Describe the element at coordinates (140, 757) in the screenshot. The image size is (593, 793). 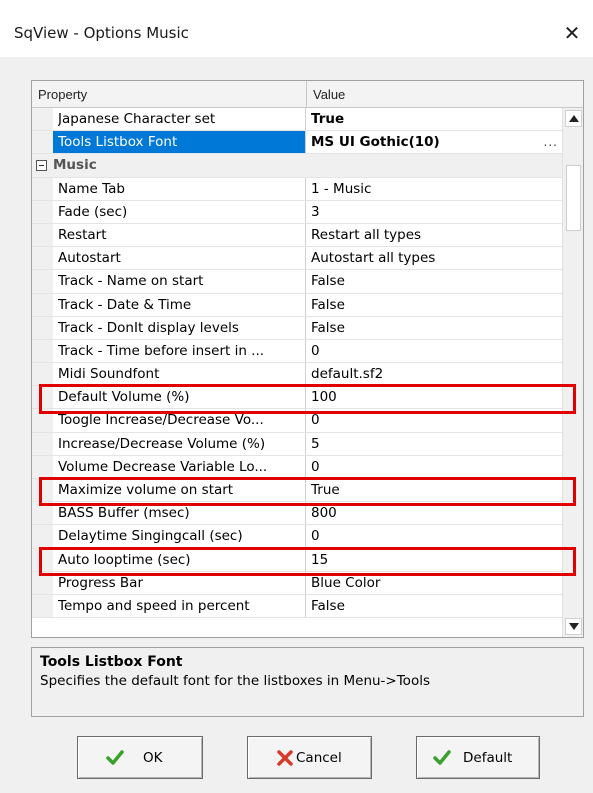
I see `ok-button: OK` at that location.